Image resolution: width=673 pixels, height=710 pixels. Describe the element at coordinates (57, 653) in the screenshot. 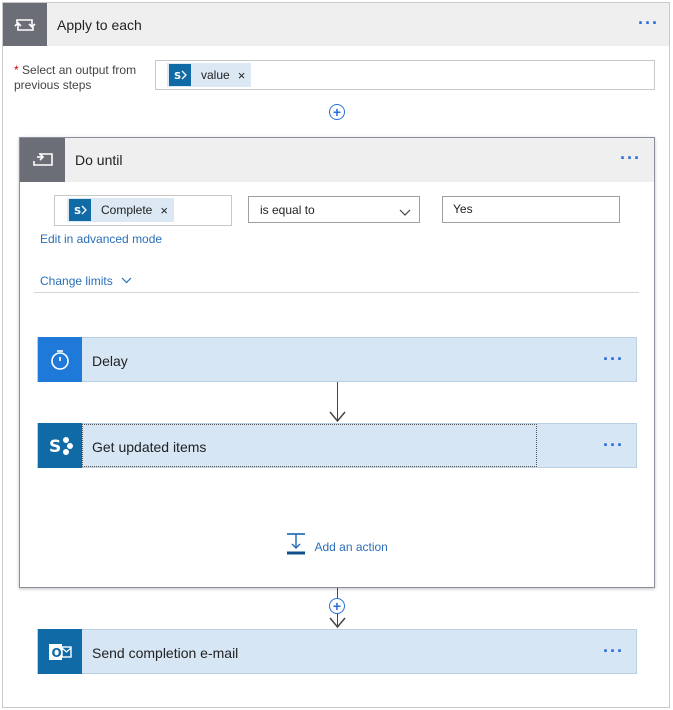

I see `svg-text: O` at that location.